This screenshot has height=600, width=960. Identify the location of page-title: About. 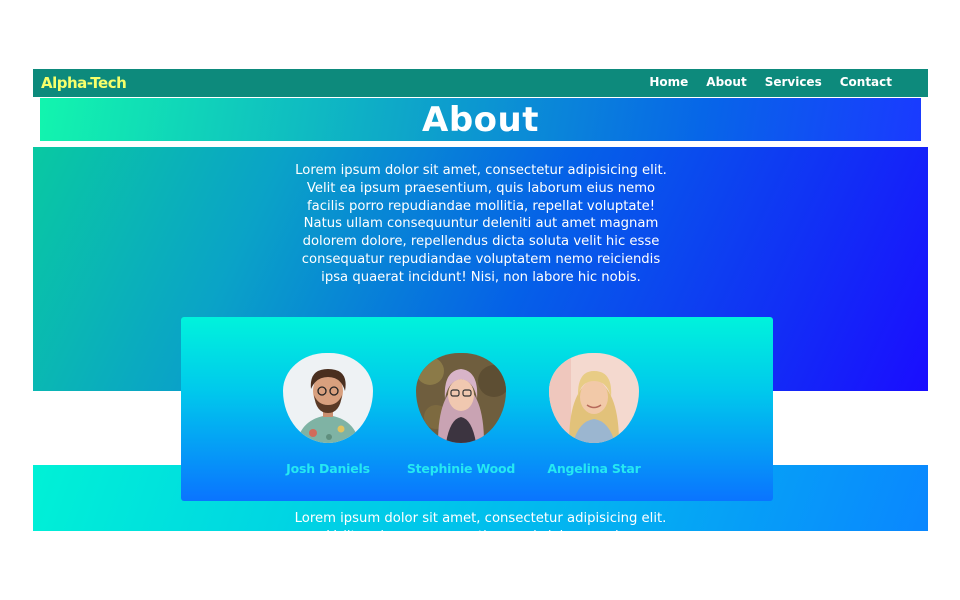
(480, 119).